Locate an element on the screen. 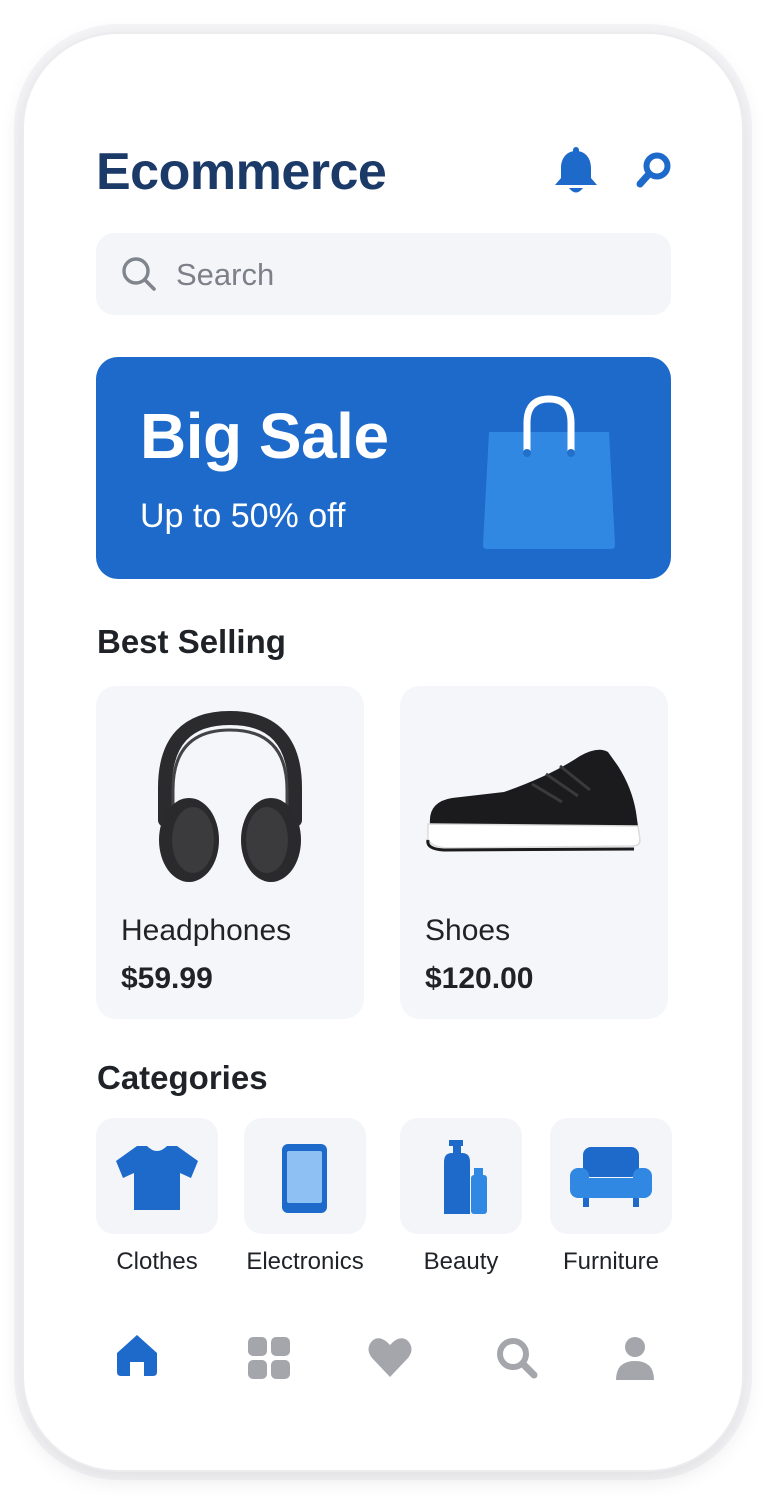 The height and width of the screenshot is (1497, 772). sneaker-image is located at coordinates (533, 800).